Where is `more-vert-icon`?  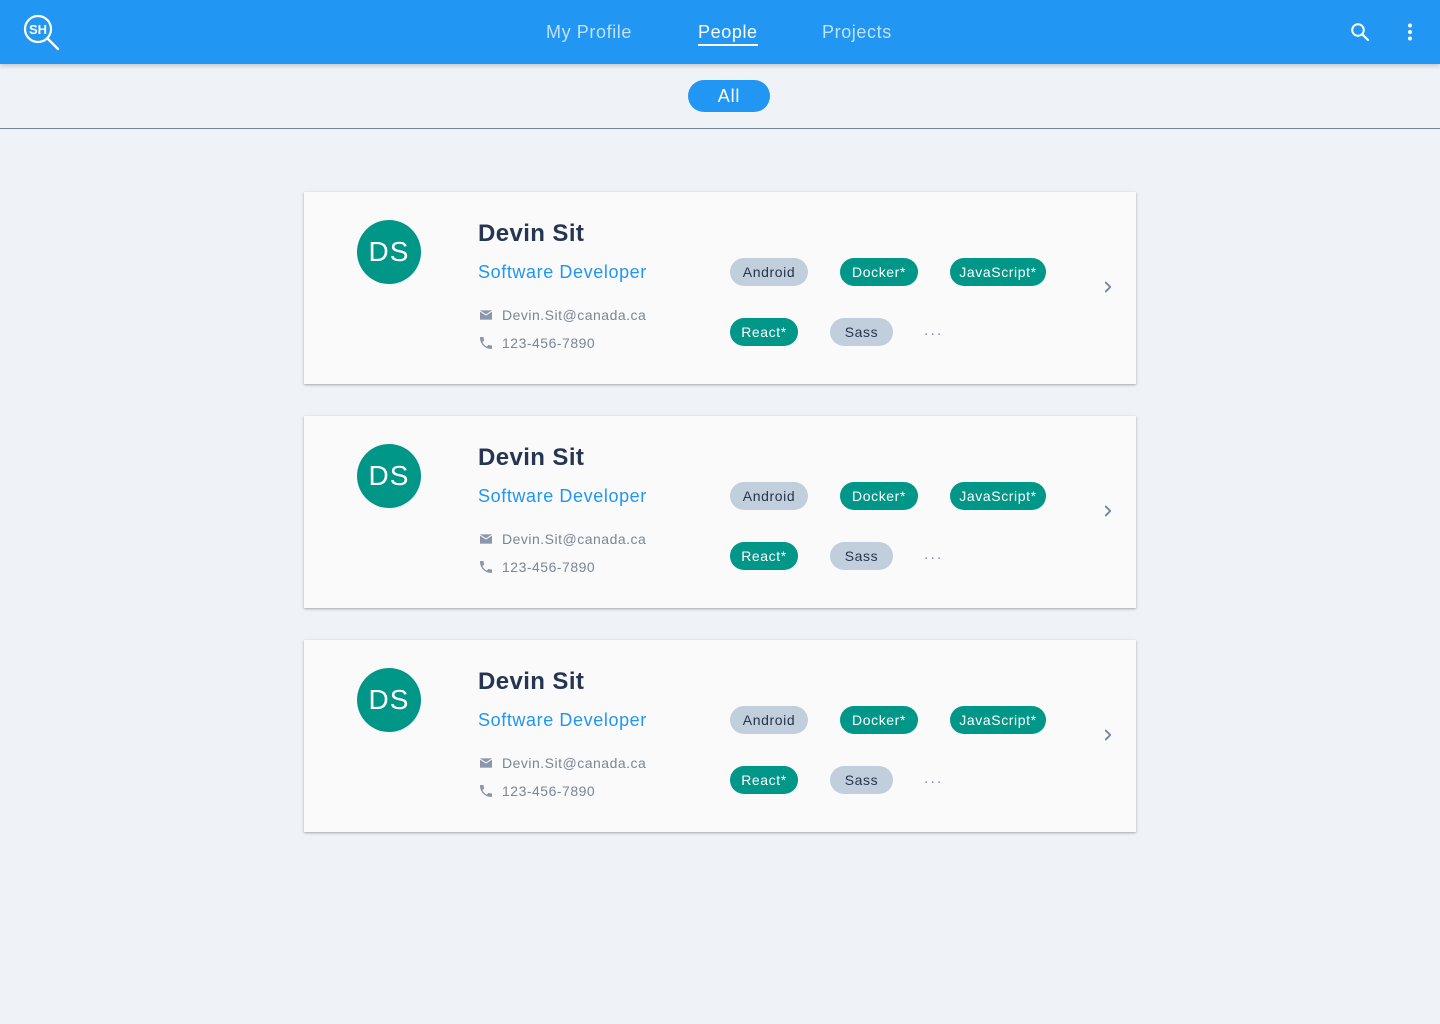 more-vert-icon is located at coordinates (1410, 32).